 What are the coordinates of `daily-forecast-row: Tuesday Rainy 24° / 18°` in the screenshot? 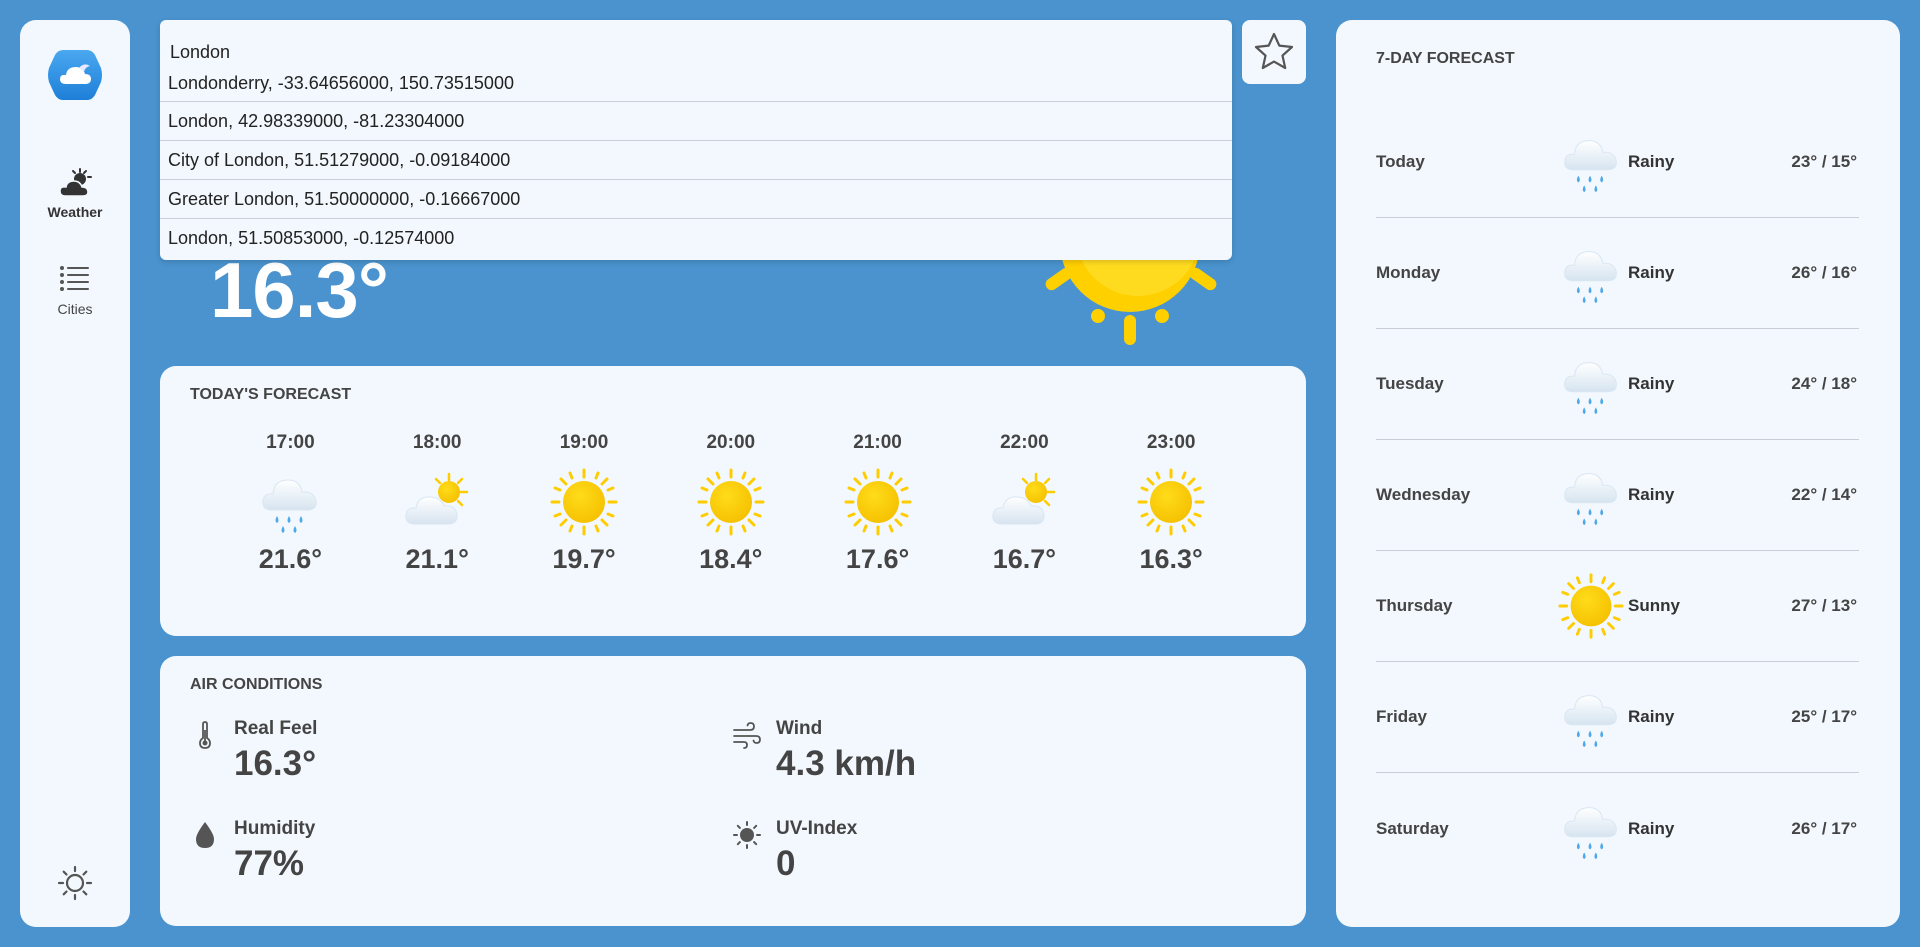 It's located at (1617, 384).